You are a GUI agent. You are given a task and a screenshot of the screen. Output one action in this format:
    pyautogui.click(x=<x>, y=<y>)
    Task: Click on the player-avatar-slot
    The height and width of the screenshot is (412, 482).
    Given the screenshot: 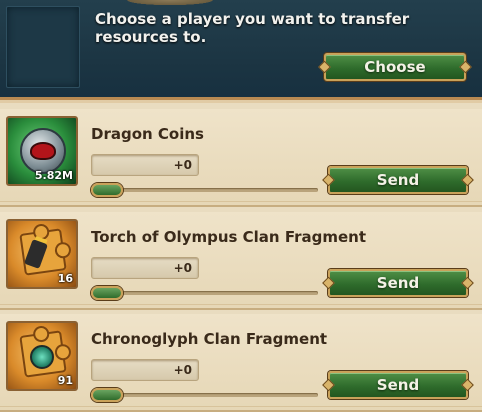 What is the action you would take?
    pyautogui.click(x=43, y=47)
    